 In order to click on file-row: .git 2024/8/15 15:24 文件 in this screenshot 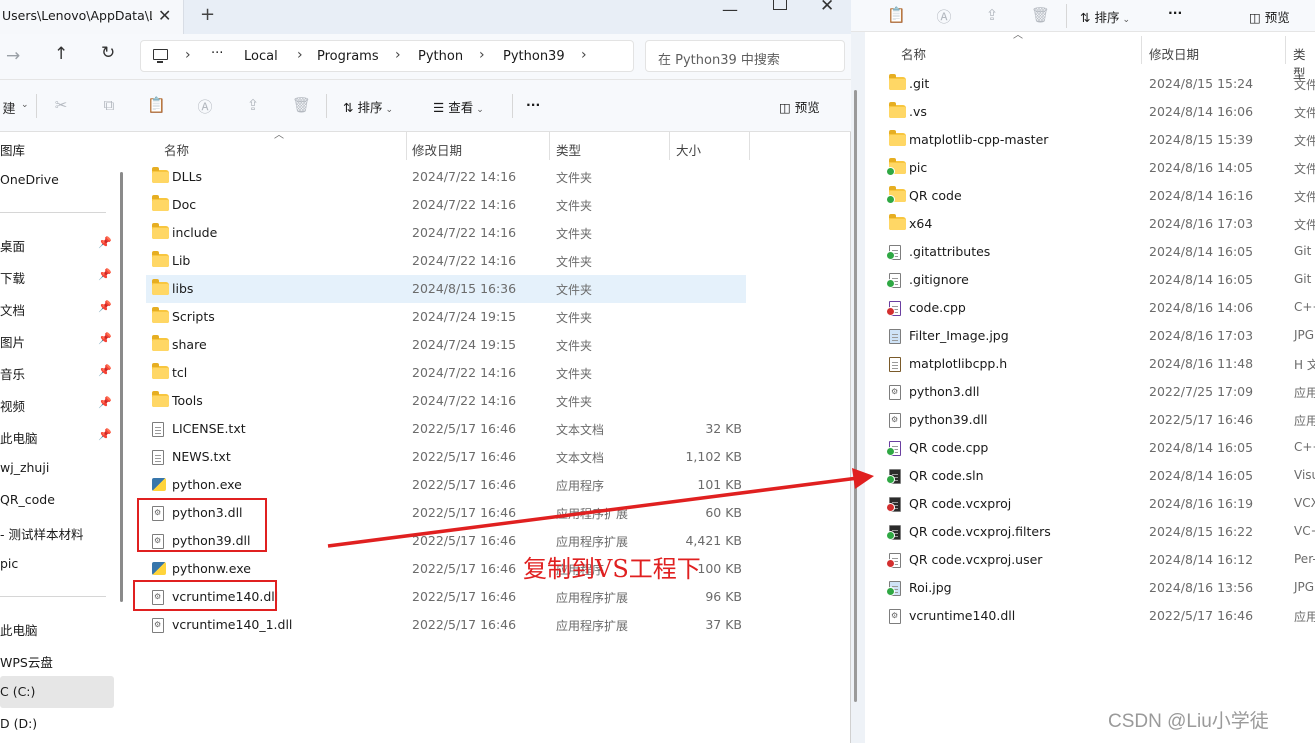, I will do `click(1100, 84)`.